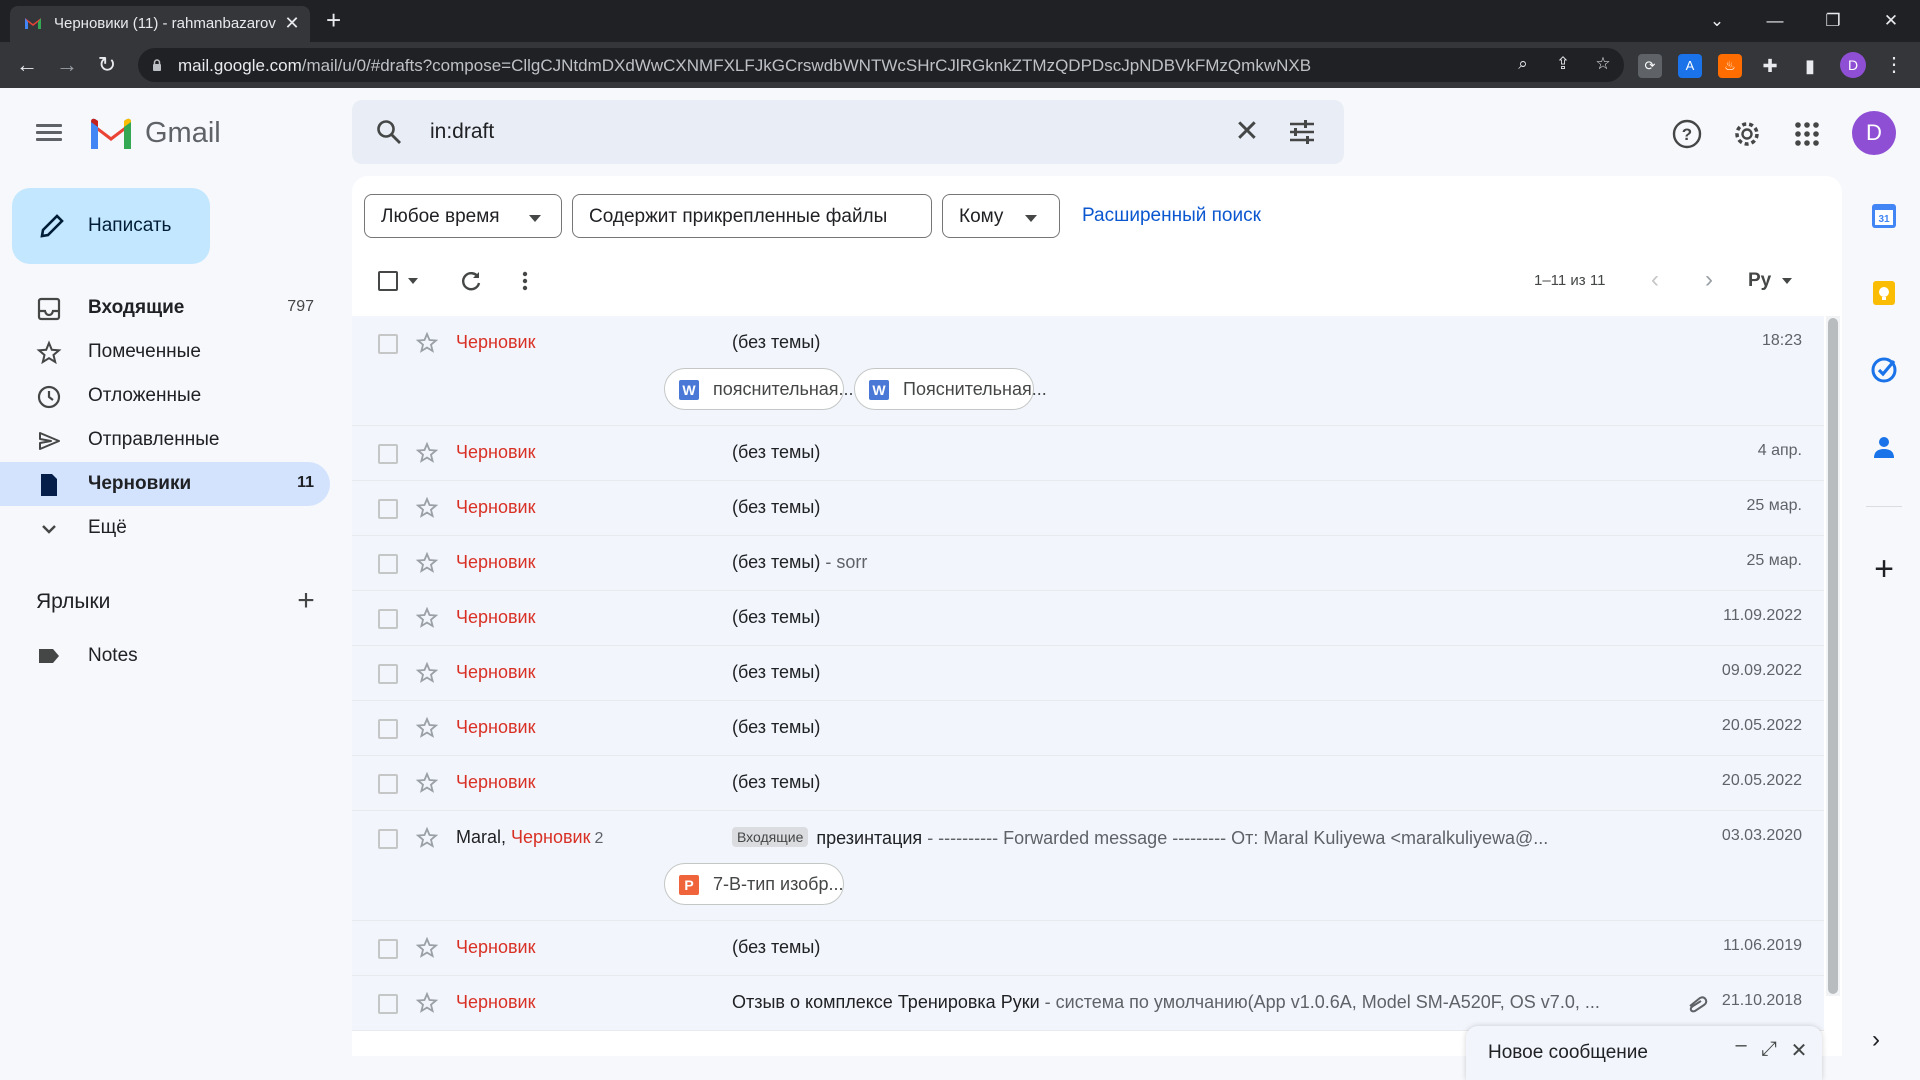 This screenshot has height=1080, width=1920. I want to click on email-row: Черновик (без темы) 11.06.2019, so click(1088, 948).